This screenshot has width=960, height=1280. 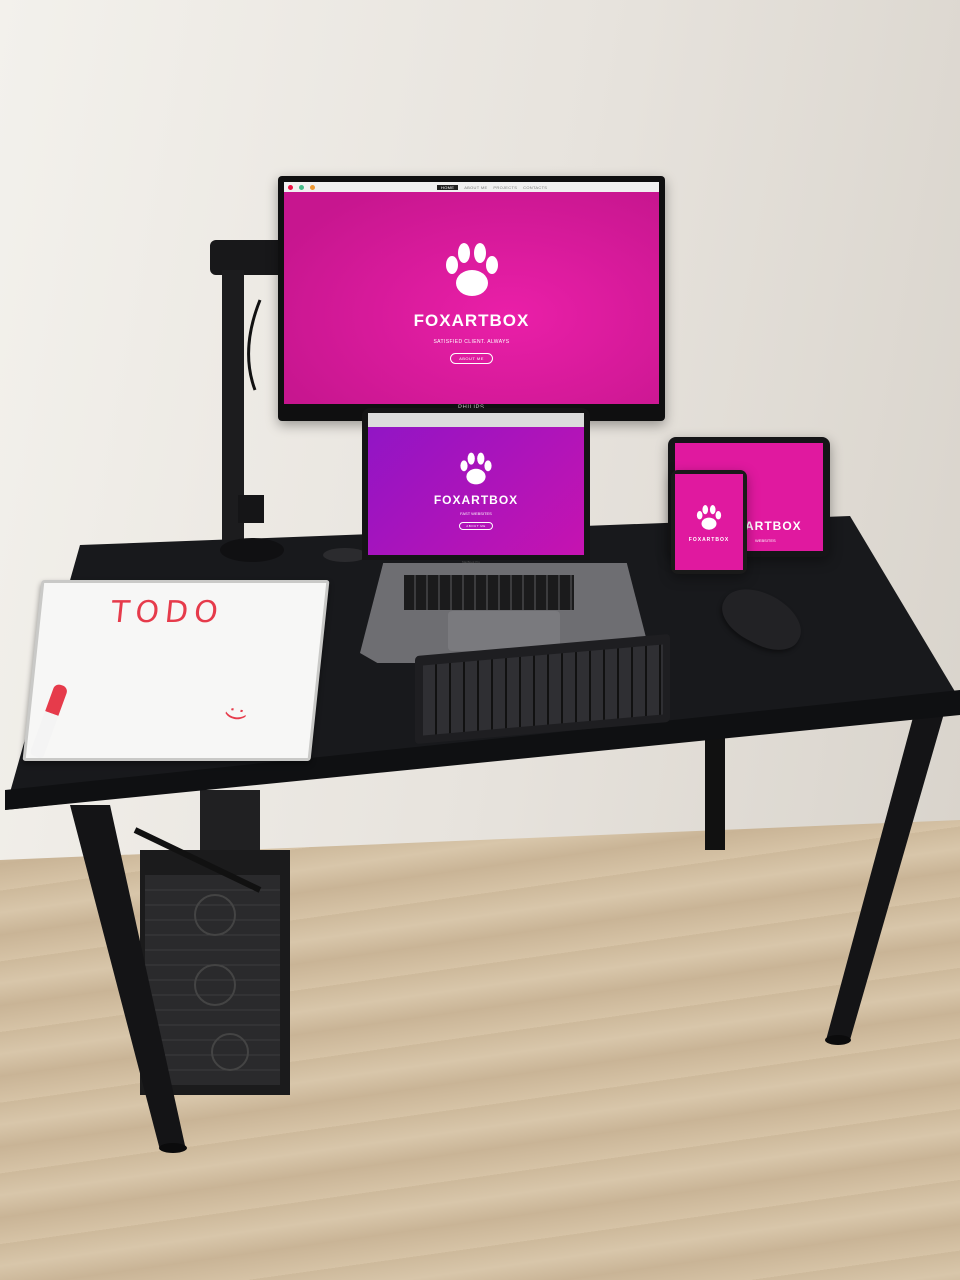 I want to click on nav-contacts: CONTACTS, so click(x=535, y=187).